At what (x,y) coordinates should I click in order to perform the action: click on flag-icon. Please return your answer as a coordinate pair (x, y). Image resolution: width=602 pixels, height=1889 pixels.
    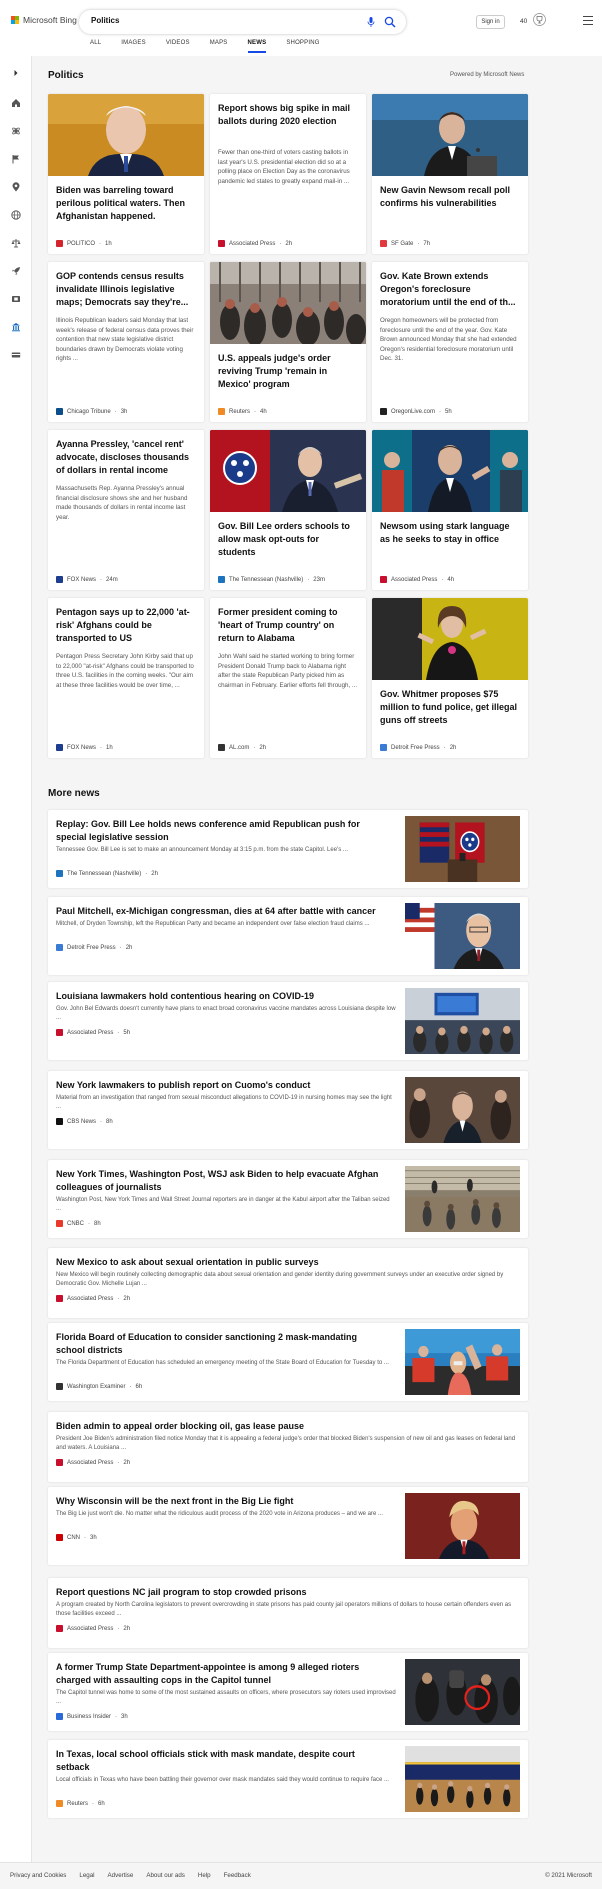
    Looking at the image, I should click on (16, 159).